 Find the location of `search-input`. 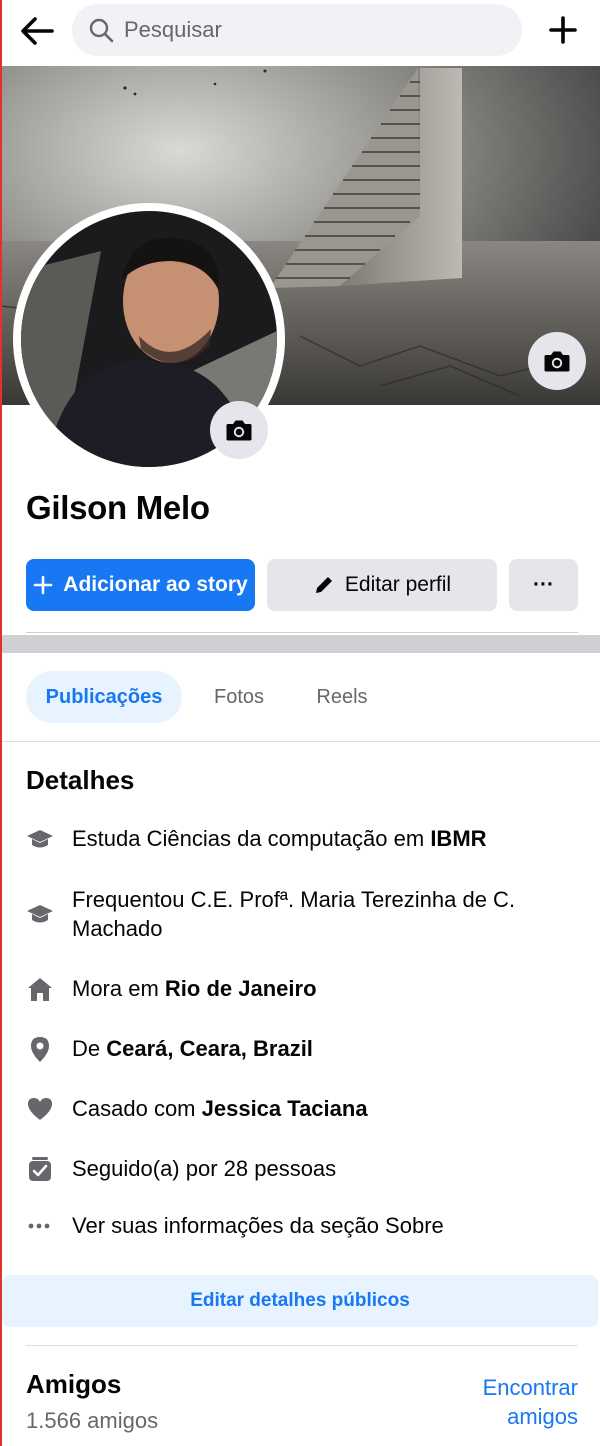

search-input is located at coordinates (314, 30).